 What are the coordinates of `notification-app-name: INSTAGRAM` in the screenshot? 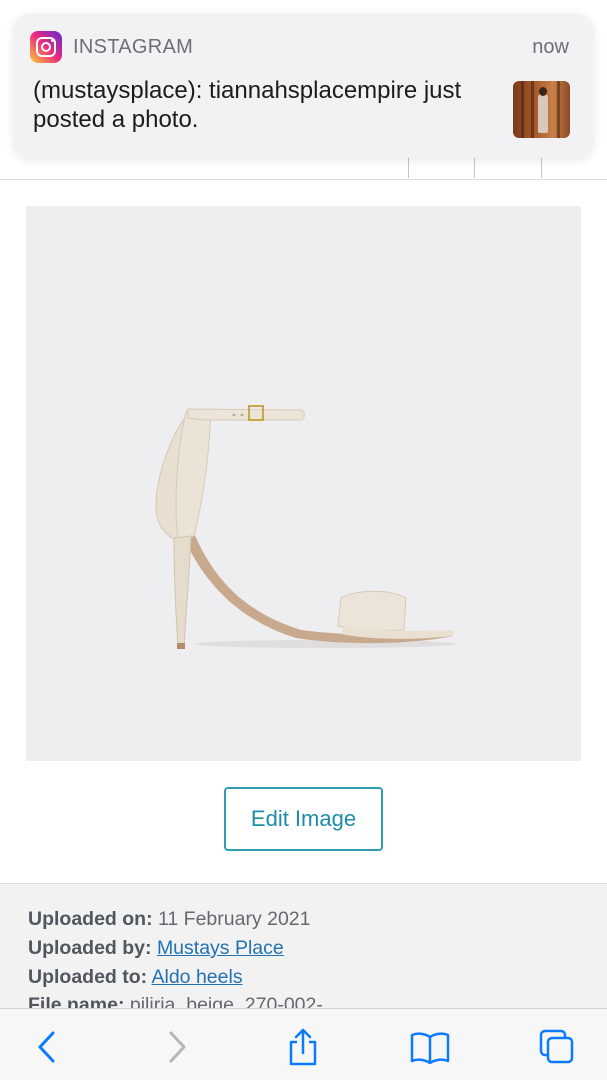 It's located at (133, 47).